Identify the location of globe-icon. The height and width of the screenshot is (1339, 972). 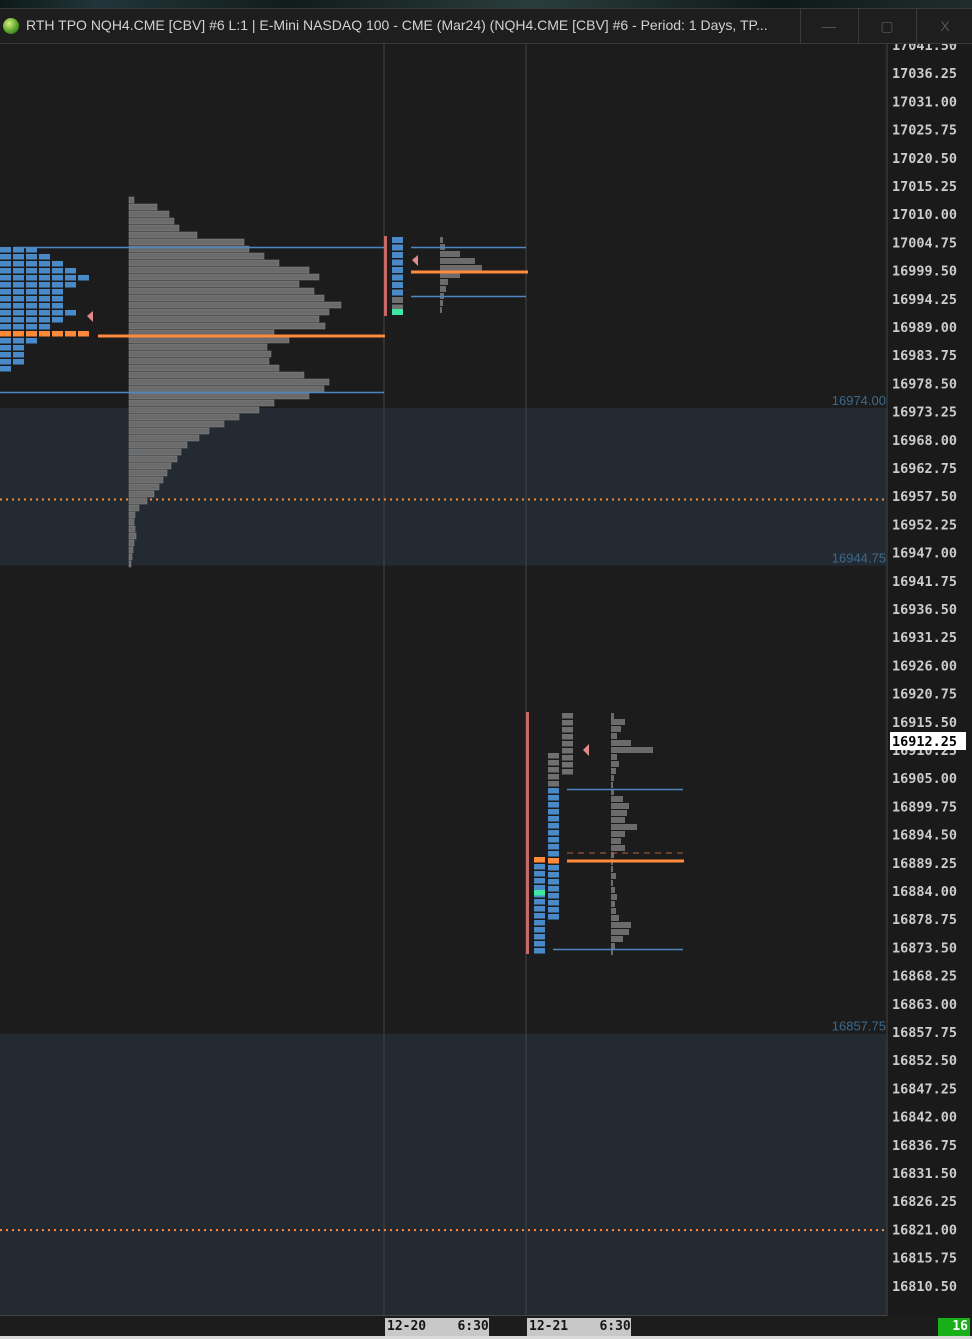
(11, 26).